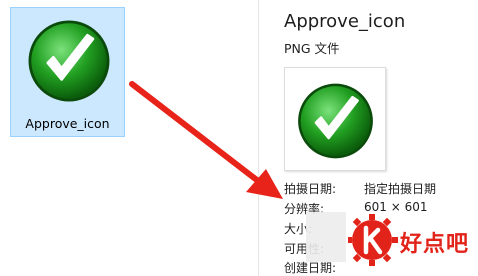 The height and width of the screenshot is (276, 478). Describe the element at coordinates (67, 123) in the screenshot. I see `file-name-label: Approve_icon` at that location.